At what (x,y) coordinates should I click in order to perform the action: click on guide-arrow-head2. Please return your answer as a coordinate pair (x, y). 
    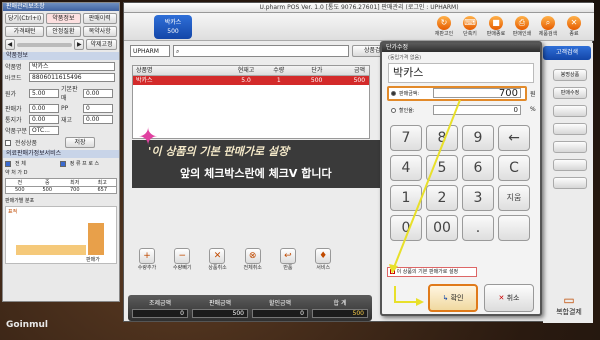
    Looking at the image, I should click on (420, 302).